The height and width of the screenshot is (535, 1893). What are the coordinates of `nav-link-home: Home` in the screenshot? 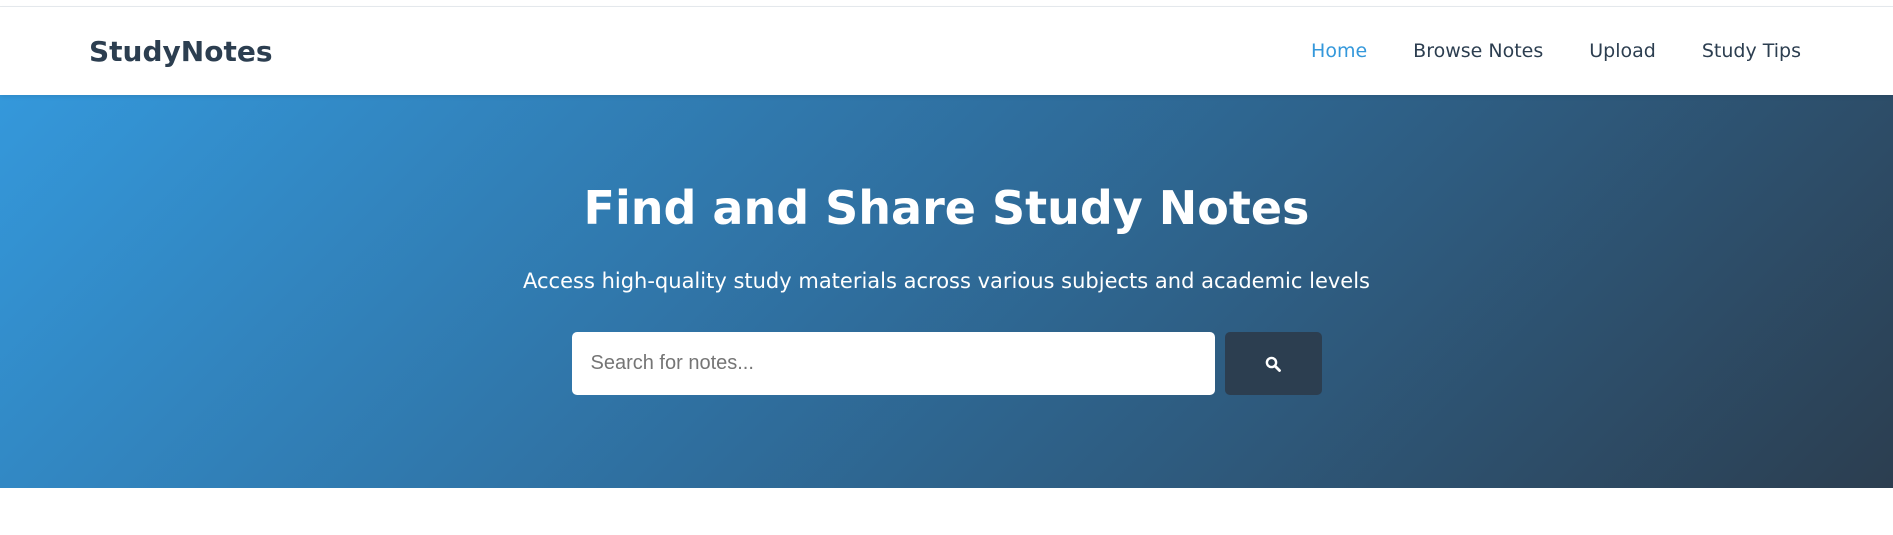 It's located at (1339, 51).